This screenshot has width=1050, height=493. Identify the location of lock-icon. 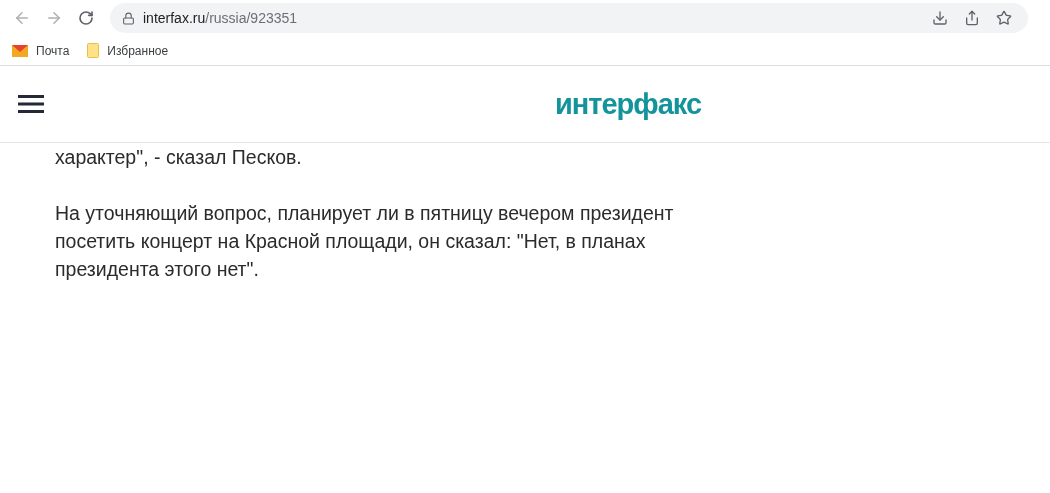
(128, 18).